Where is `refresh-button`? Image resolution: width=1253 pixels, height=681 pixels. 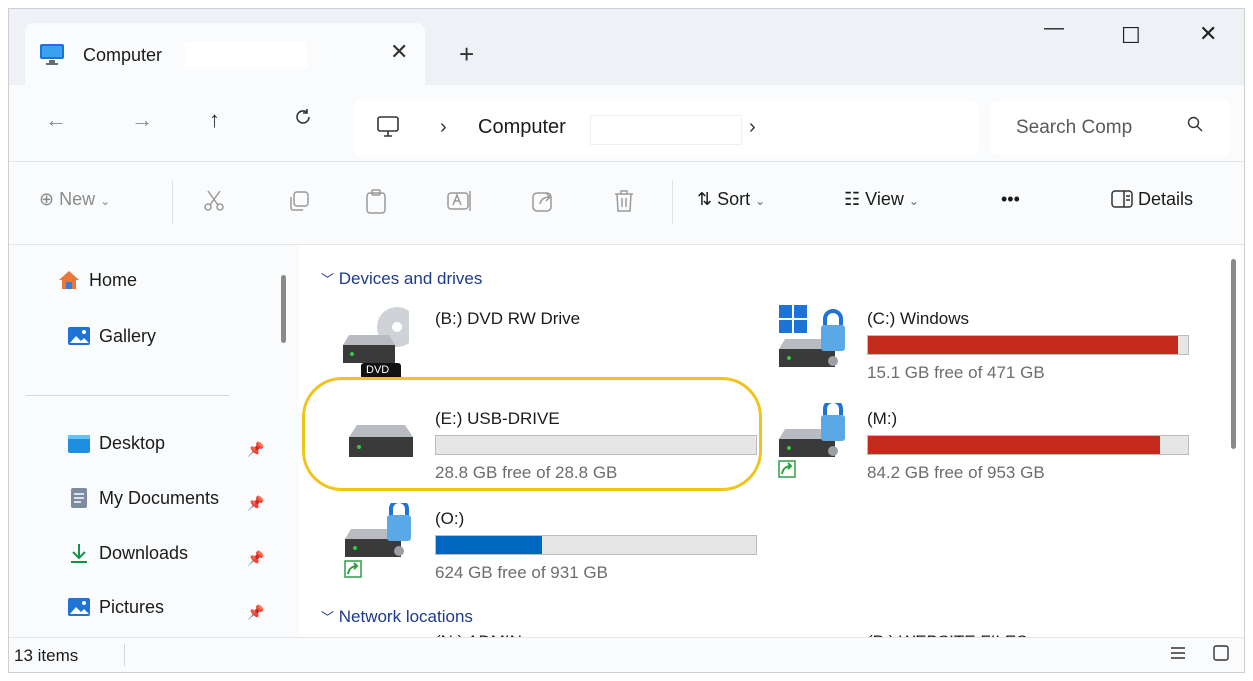
refresh-button is located at coordinates (303, 120).